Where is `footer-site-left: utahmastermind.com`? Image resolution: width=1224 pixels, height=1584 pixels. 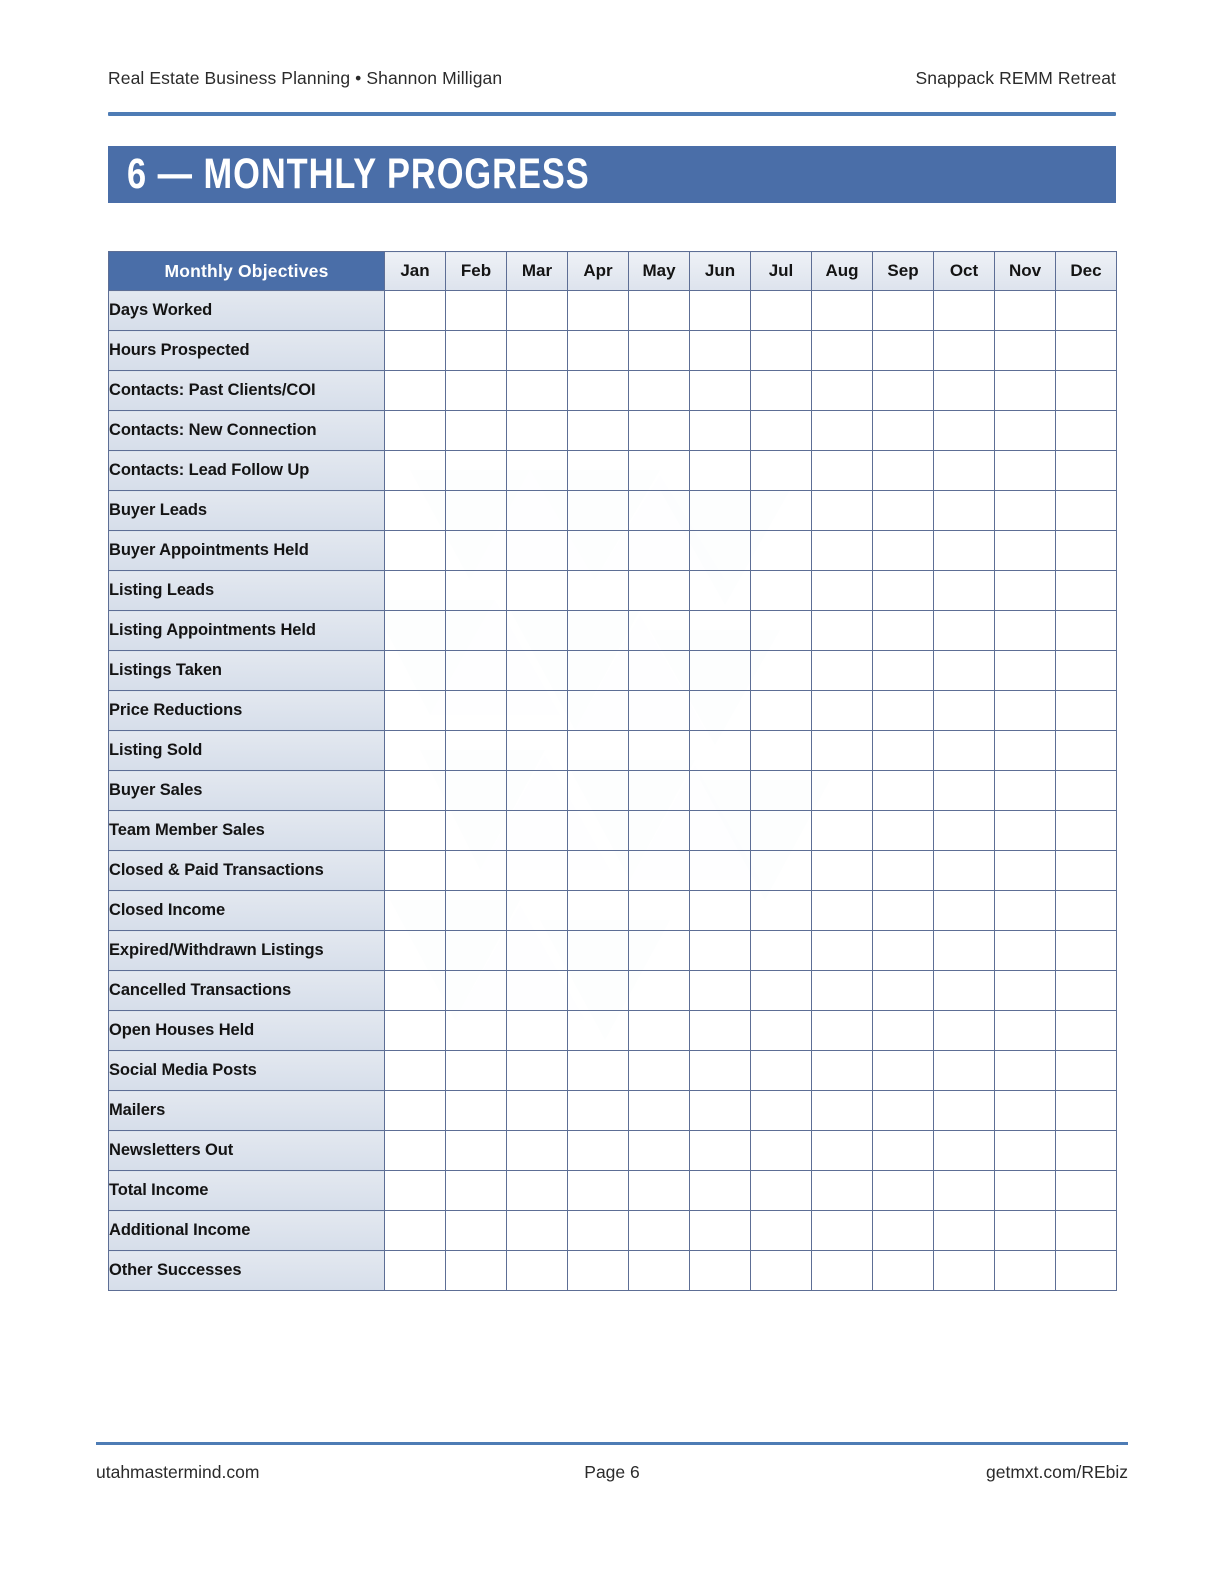
footer-site-left: utahmastermind.com is located at coordinates (177, 1472).